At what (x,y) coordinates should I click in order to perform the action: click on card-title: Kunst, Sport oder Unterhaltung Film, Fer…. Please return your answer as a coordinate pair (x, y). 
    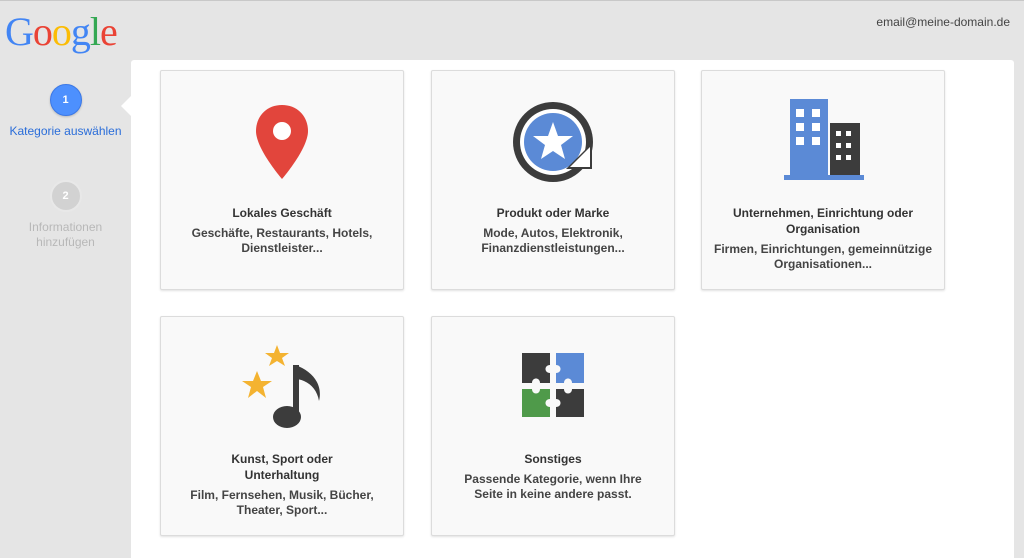
    Looking at the image, I should click on (282, 484).